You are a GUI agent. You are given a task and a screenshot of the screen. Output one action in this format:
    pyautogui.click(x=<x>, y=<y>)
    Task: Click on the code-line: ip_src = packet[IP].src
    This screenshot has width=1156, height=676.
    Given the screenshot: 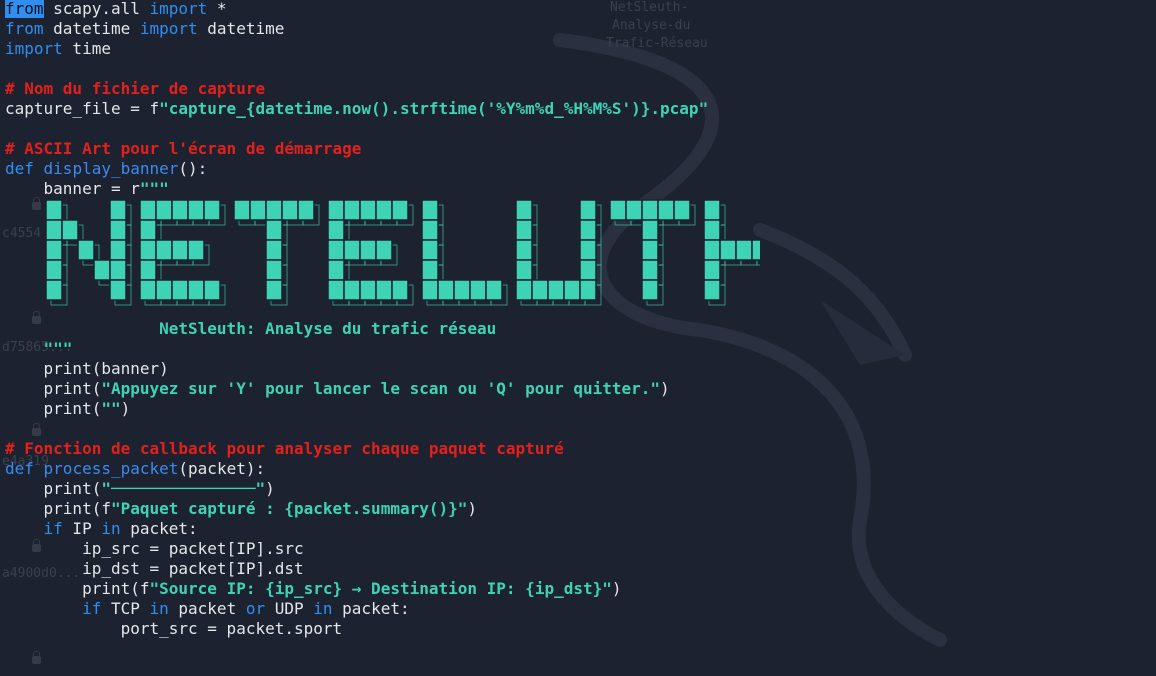 What is the action you would take?
    pyautogui.click(x=154, y=548)
    